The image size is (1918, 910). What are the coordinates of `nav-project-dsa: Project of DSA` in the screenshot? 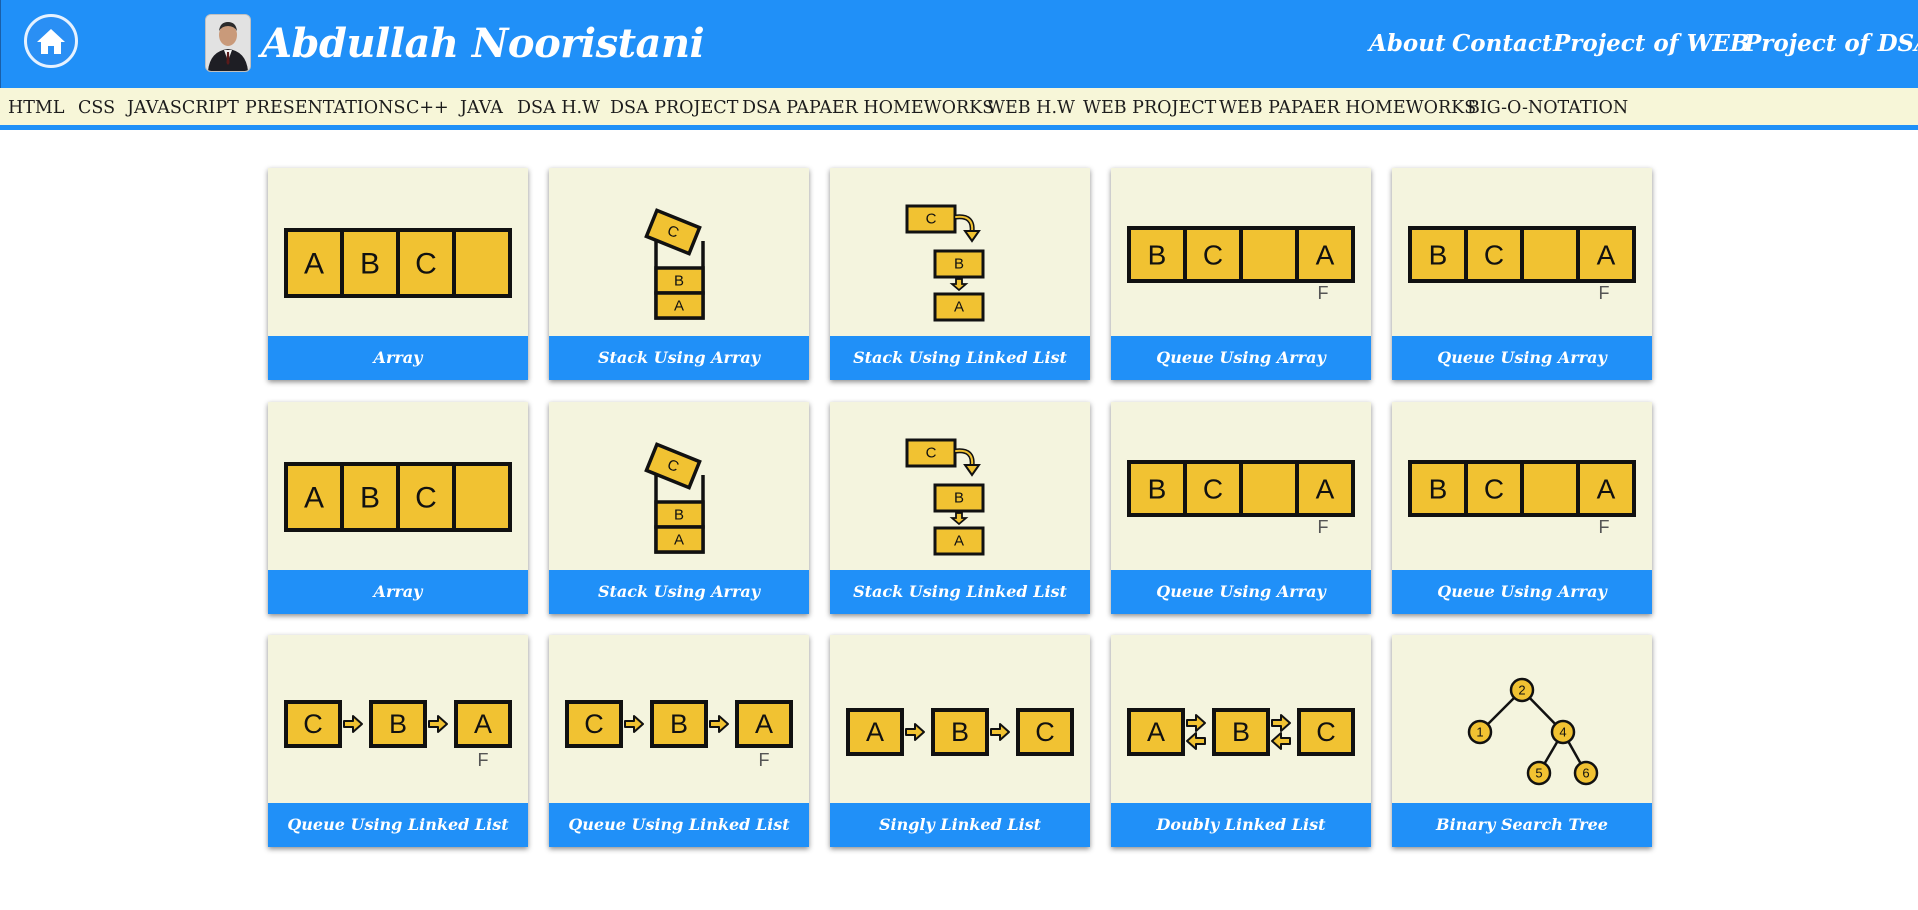 It's located at (1831, 44).